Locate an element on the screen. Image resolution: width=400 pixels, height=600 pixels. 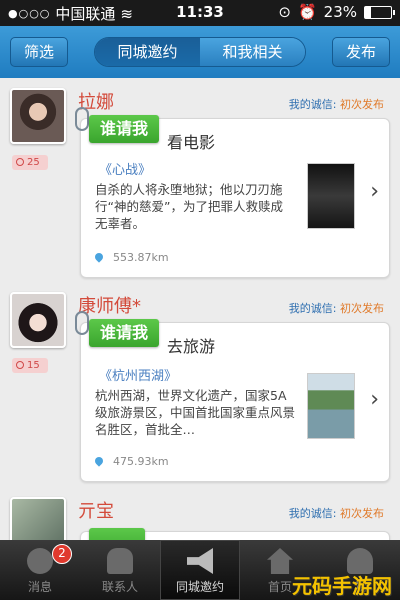
alarm-icon: ⏰ is located at coordinates (307, 12).